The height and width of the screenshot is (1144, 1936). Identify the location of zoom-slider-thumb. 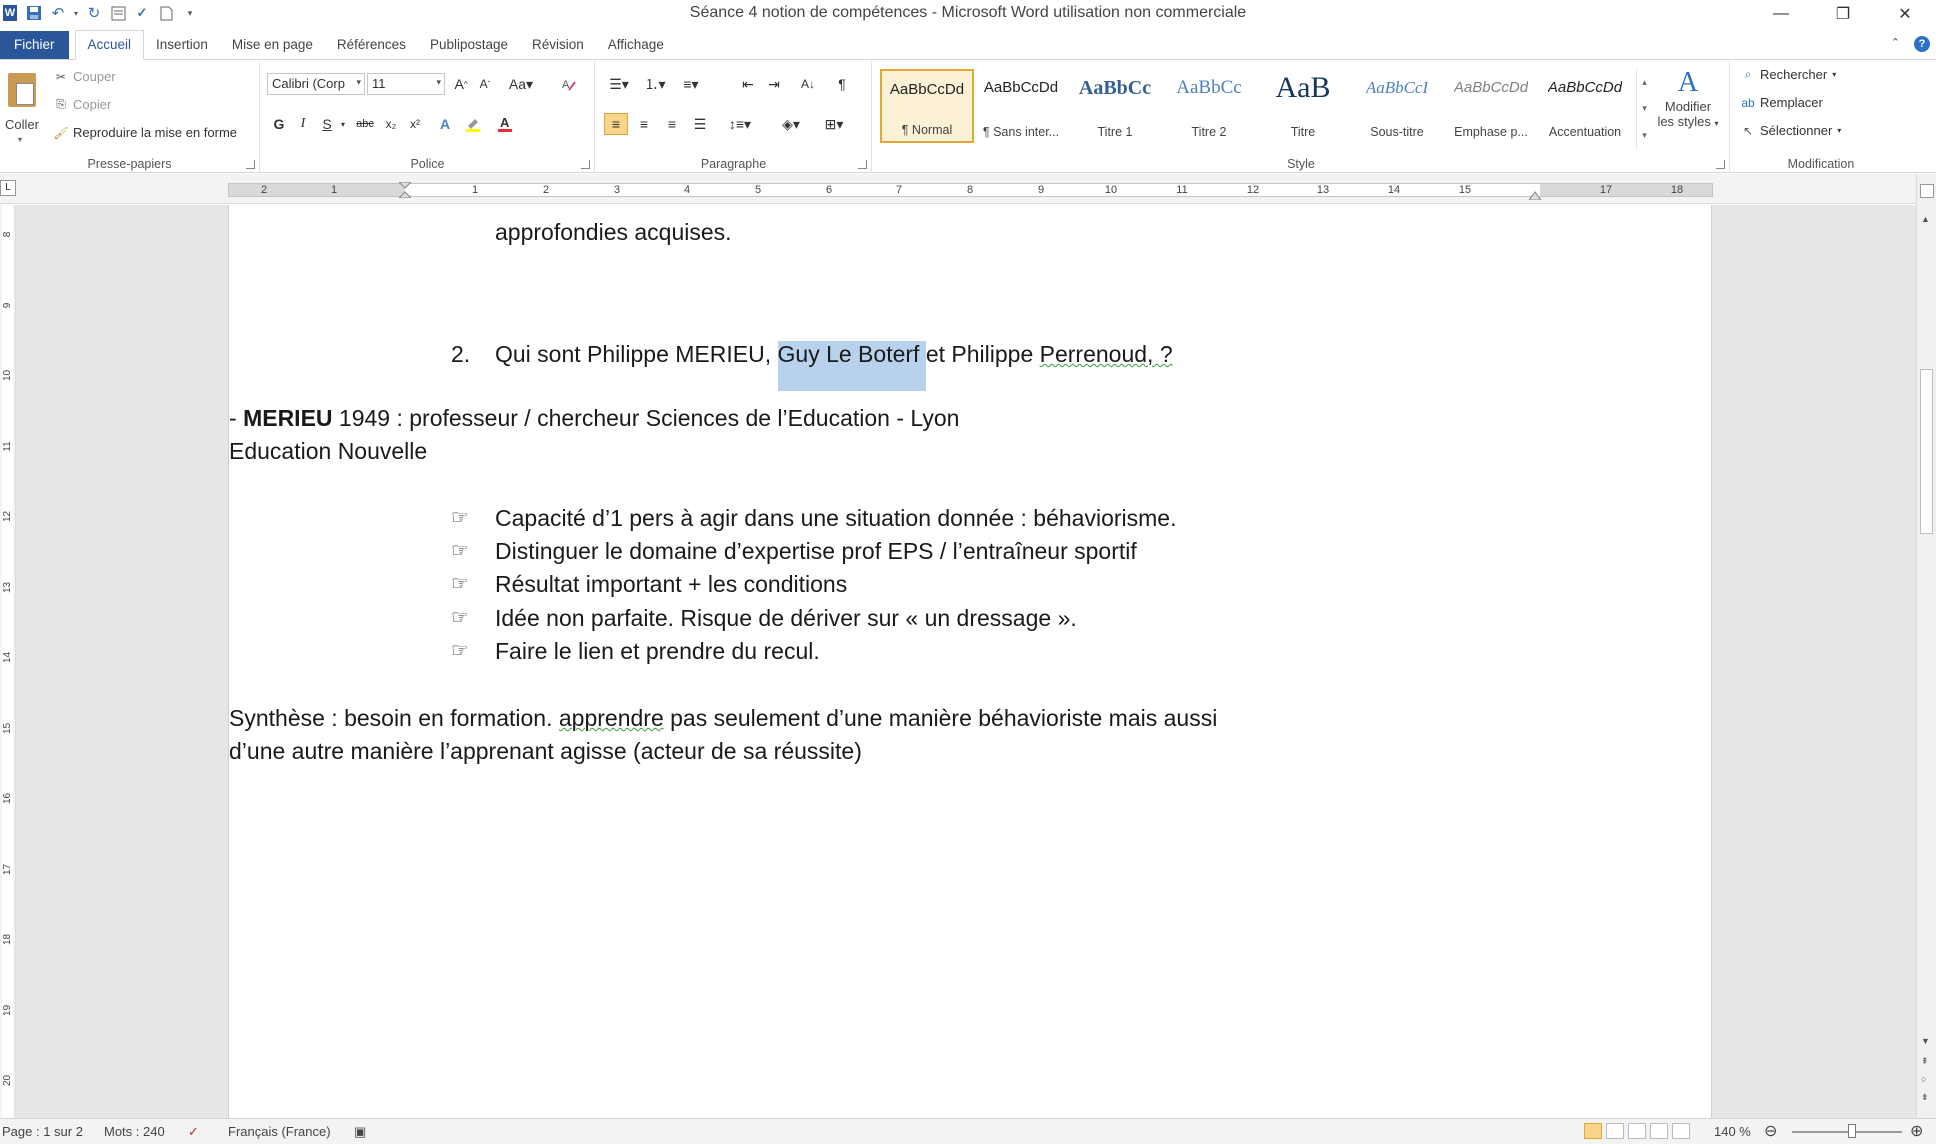
(1852, 1131).